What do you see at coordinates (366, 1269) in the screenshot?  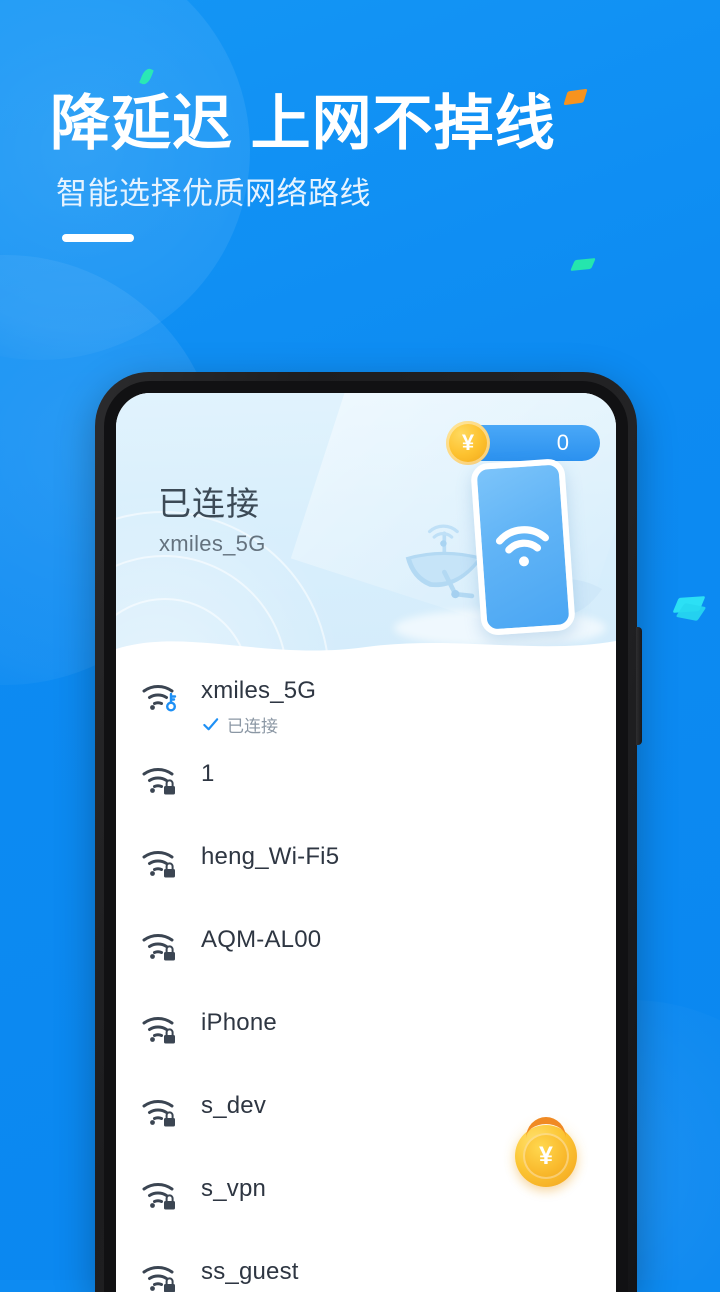 I see `wifi-list-item: ss_guest` at bounding box center [366, 1269].